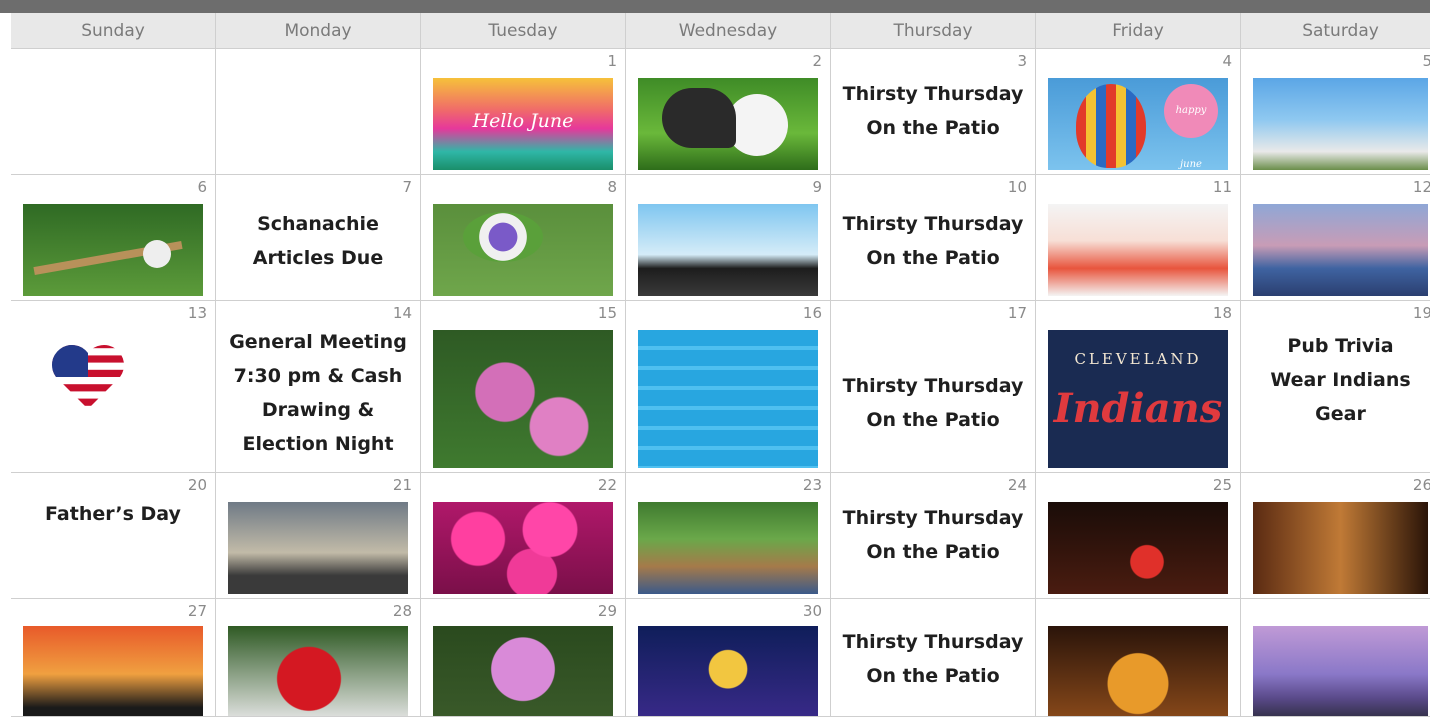 This screenshot has height=717, width=1430. I want to click on day-cell: 4 happy june, so click(1138, 112).